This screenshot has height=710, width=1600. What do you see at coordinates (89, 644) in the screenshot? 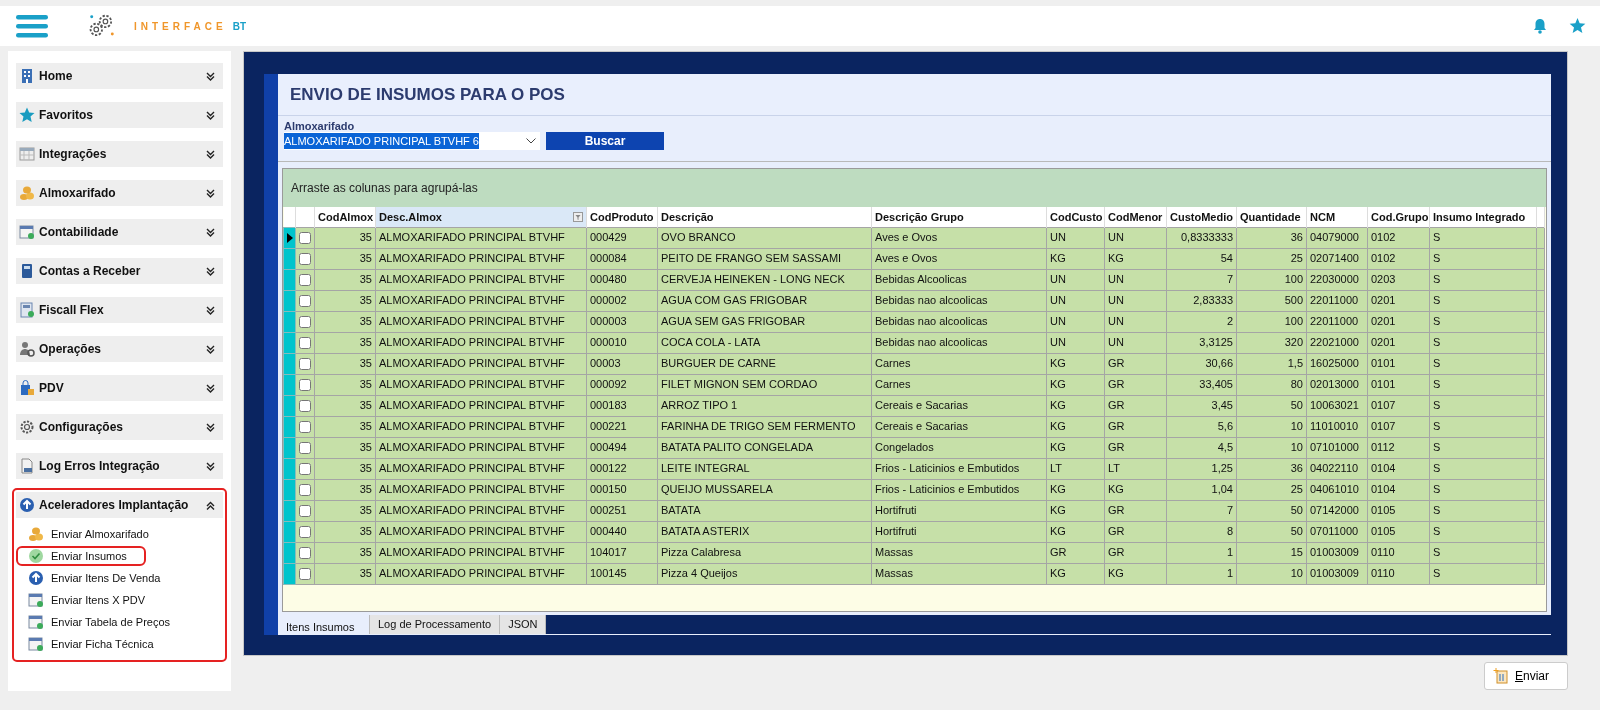
I see `submenu-item: Enviar Ficha Técnica` at bounding box center [89, 644].